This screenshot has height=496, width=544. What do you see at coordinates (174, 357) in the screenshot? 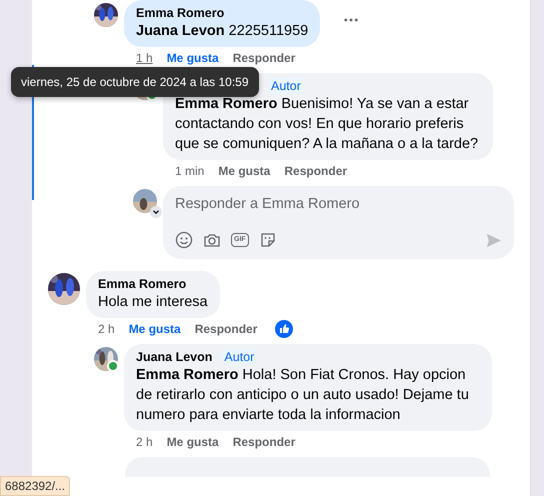
I see `author-name: Juana Levon` at bounding box center [174, 357].